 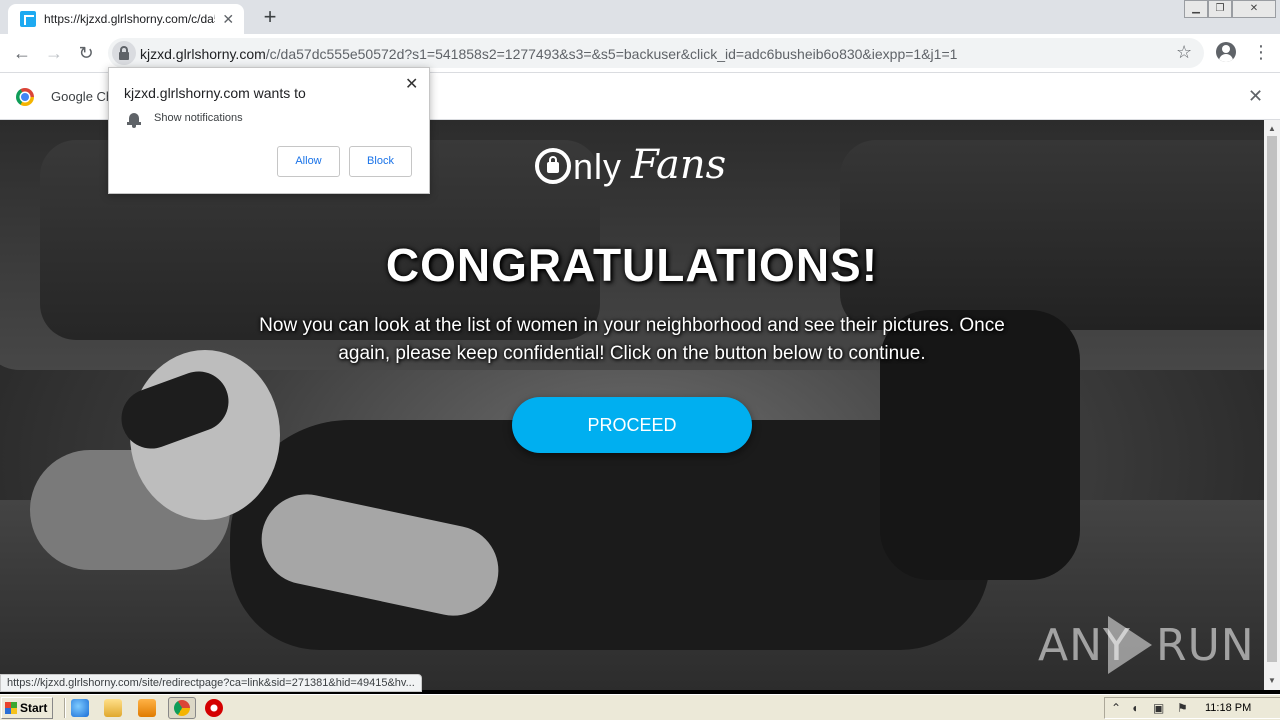 I want to click on scroll-up-icon: ▲, so click(x=1272, y=128).